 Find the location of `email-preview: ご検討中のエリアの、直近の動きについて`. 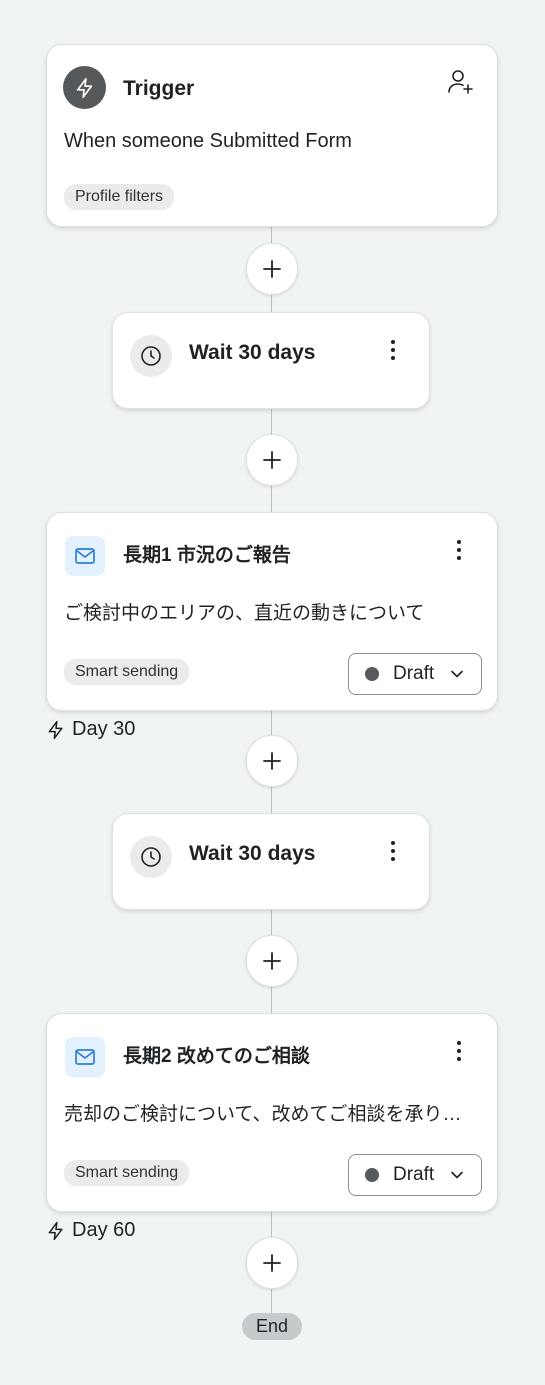

email-preview: ご検討中のエリアの、直近の動きについて is located at coordinates (244, 613).